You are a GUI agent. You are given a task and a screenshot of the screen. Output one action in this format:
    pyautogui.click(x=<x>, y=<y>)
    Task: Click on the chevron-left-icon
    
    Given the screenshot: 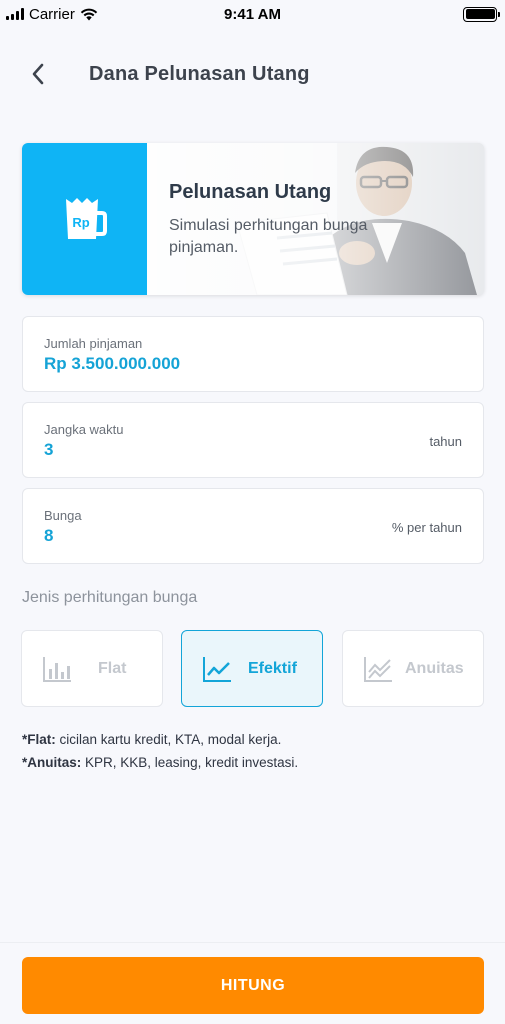 What is the action you would take?
    pyautogui.click(x=38, y=74)
    